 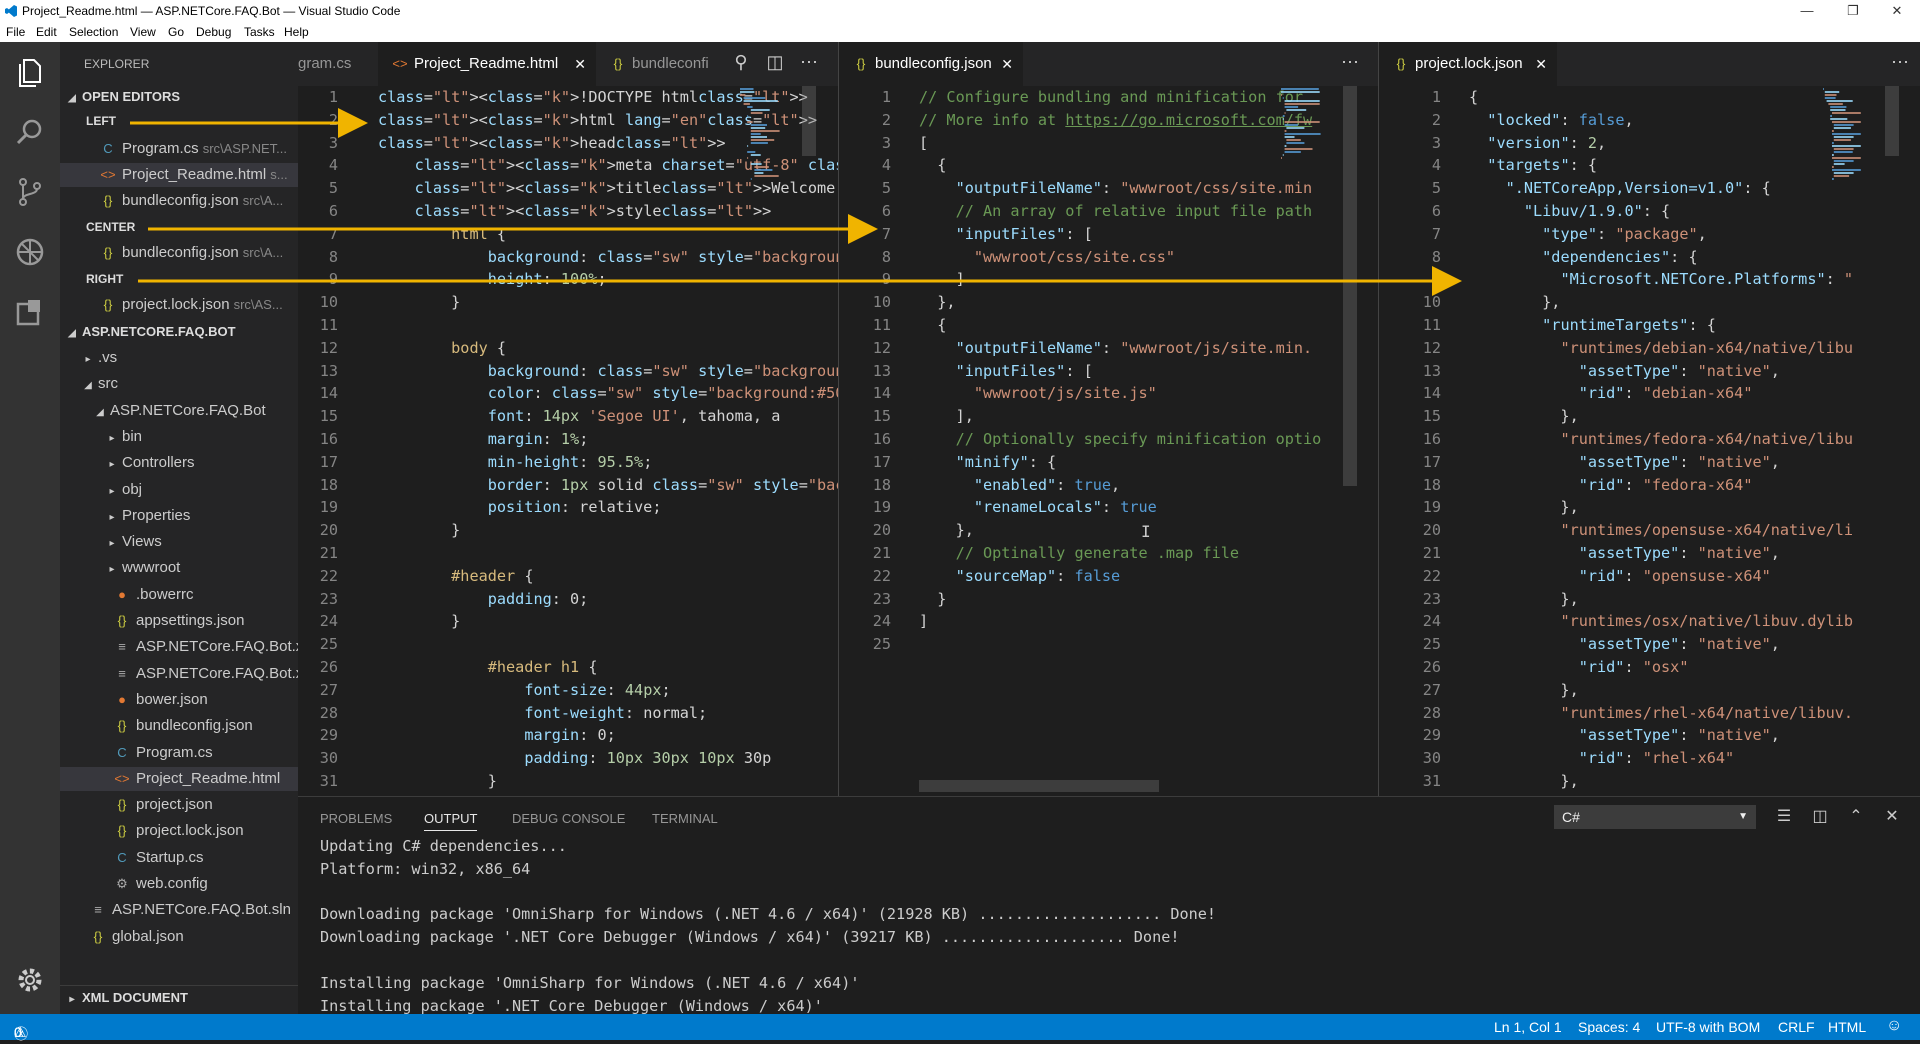 What do you see at coordinates (259, 32) in the screenshot?
I see `menu-tasks: Tasks` at bounding box center [259, 32].